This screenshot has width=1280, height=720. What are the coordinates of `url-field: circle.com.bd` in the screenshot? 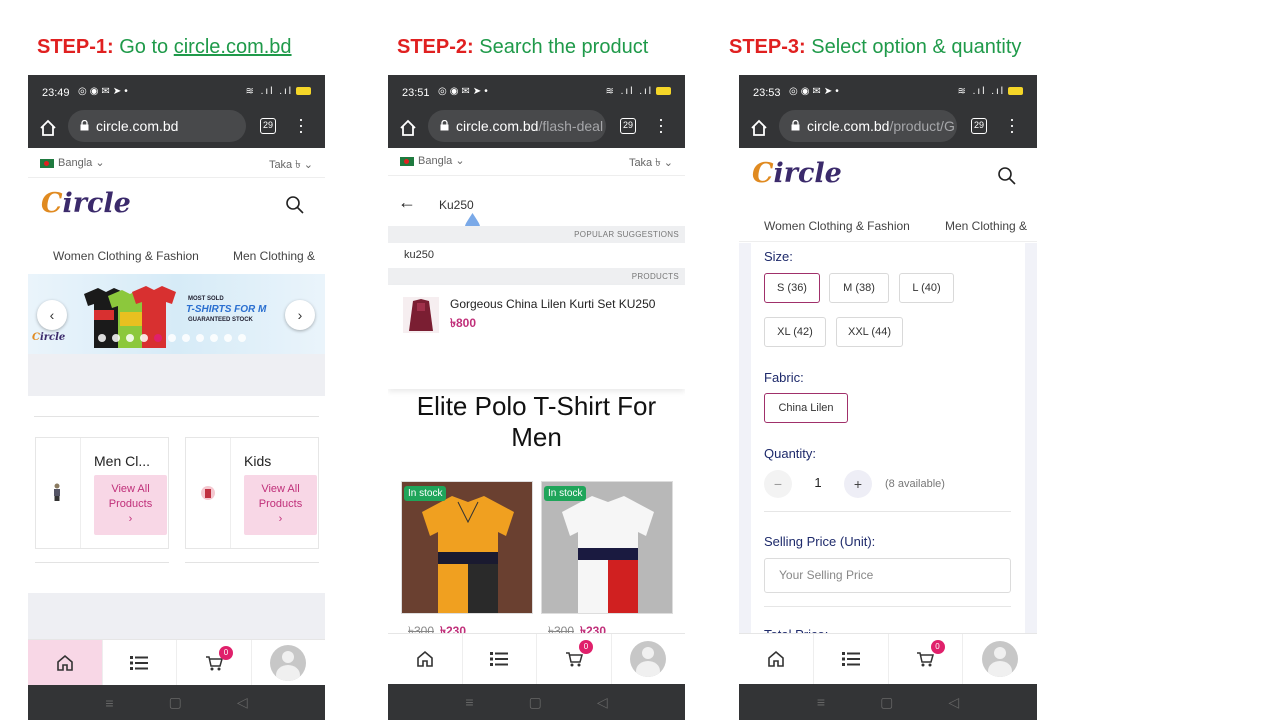 It's located at (157, 126).